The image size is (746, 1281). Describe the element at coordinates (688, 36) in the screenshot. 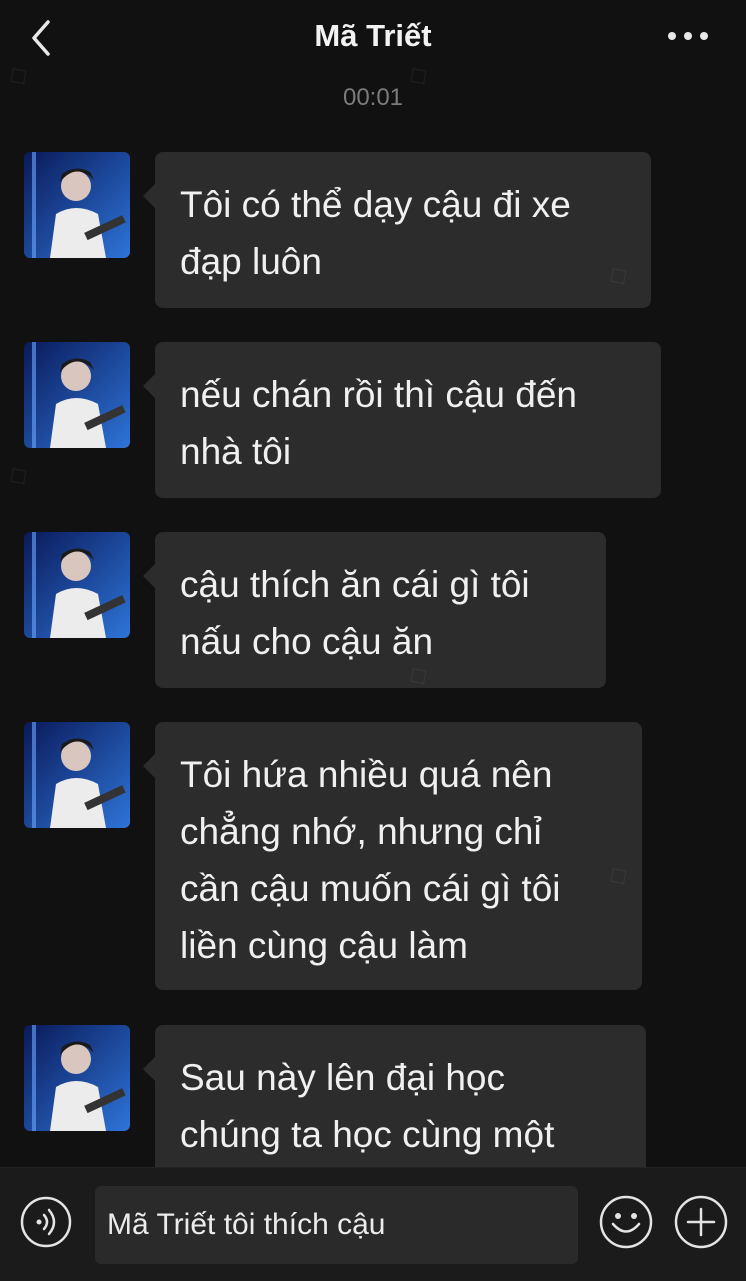

I see `more-horizontal-icon` at that location.